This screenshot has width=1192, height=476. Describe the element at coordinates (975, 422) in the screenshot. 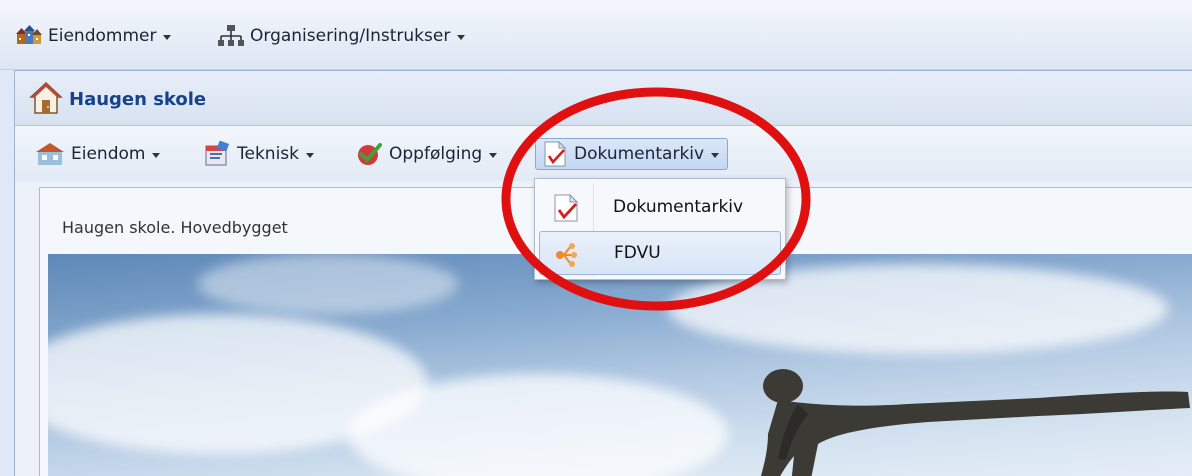

I see `sculpture-image` at that location.